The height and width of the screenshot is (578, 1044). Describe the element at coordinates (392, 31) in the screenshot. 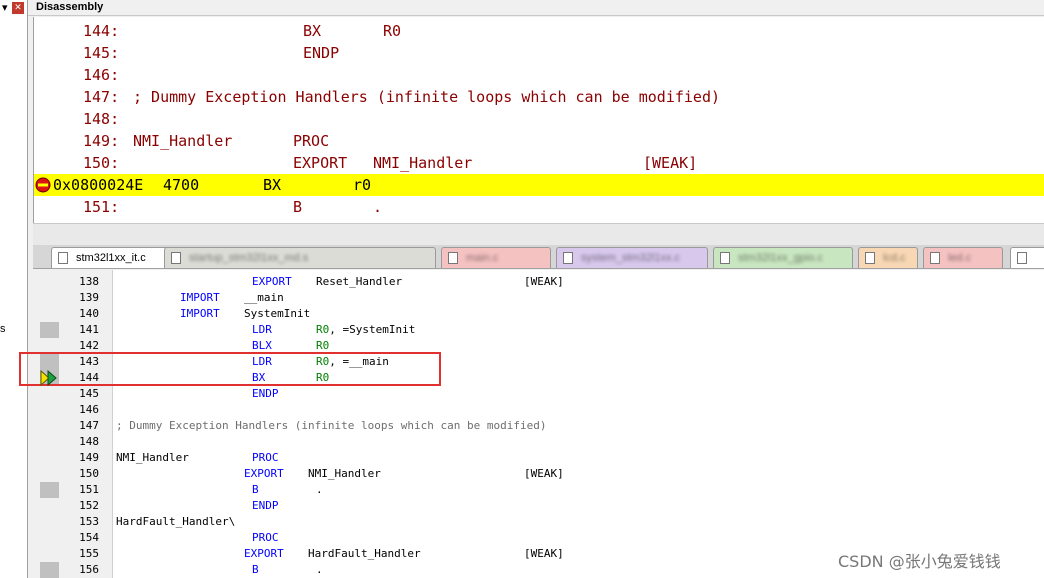

I see `disassembly-arg: R0` at that location.